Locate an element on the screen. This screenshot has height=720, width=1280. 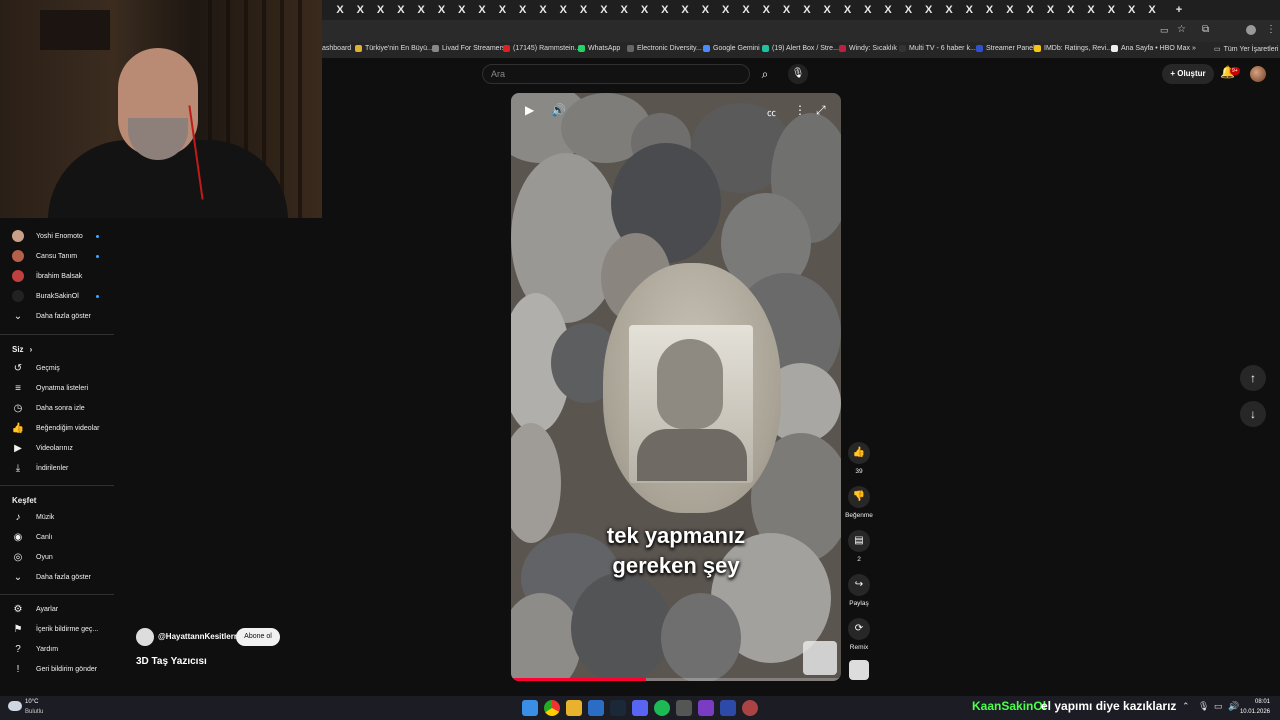
tray-chevron-icon: ⌃ is located at coordinates (1186, 706).